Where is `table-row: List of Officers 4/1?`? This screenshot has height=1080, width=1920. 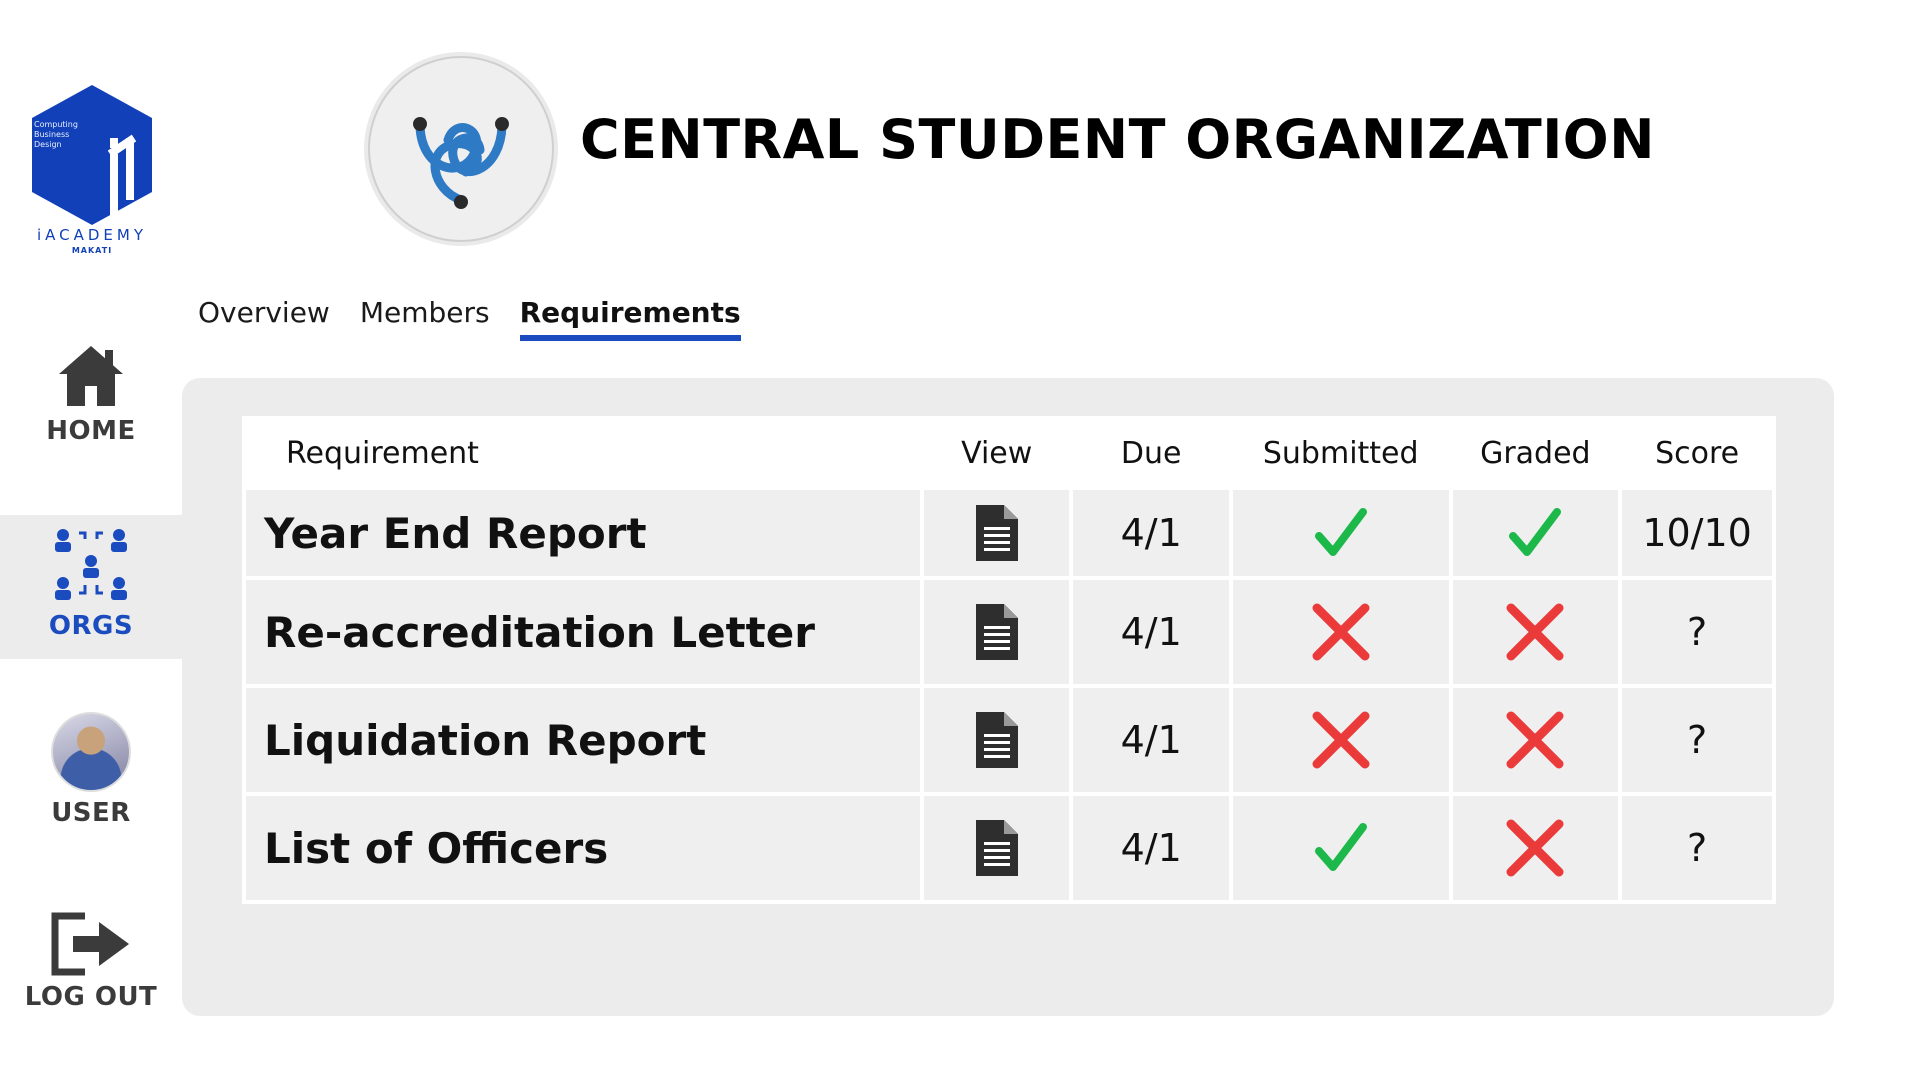 table-row: List of Officers 4/1? is located at coordinates (1009, 848).